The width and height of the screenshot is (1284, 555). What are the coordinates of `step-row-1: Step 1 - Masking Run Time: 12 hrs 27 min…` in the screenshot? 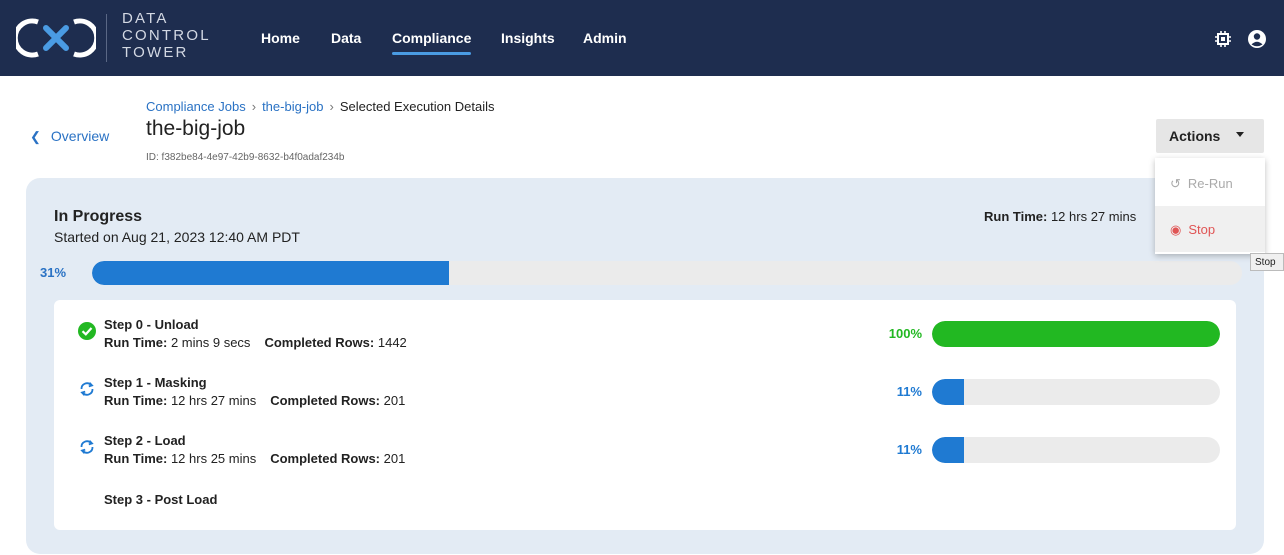 It's located at (645, 383).